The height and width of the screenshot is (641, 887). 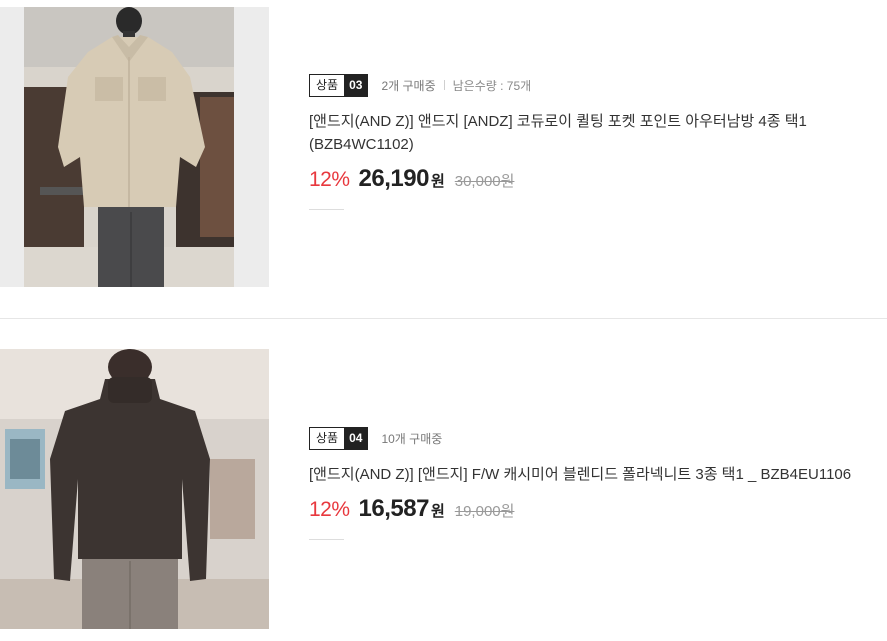 What do you see at coordinates (594, 85) in the screenshot?
I see `product-meta: 상품 03 2개 구매중 남은수량 : 75개` at bounding box center [594, 85].